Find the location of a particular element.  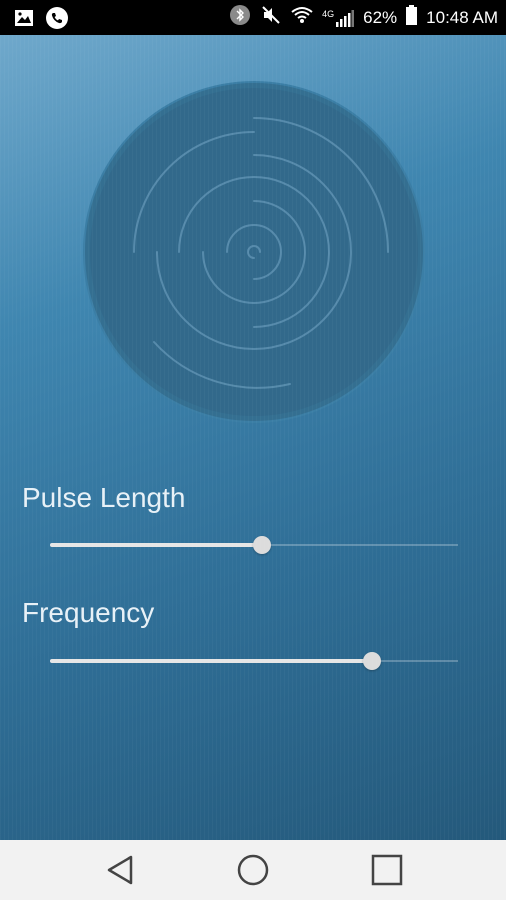

home-icon is located at coordinates (253, 870).